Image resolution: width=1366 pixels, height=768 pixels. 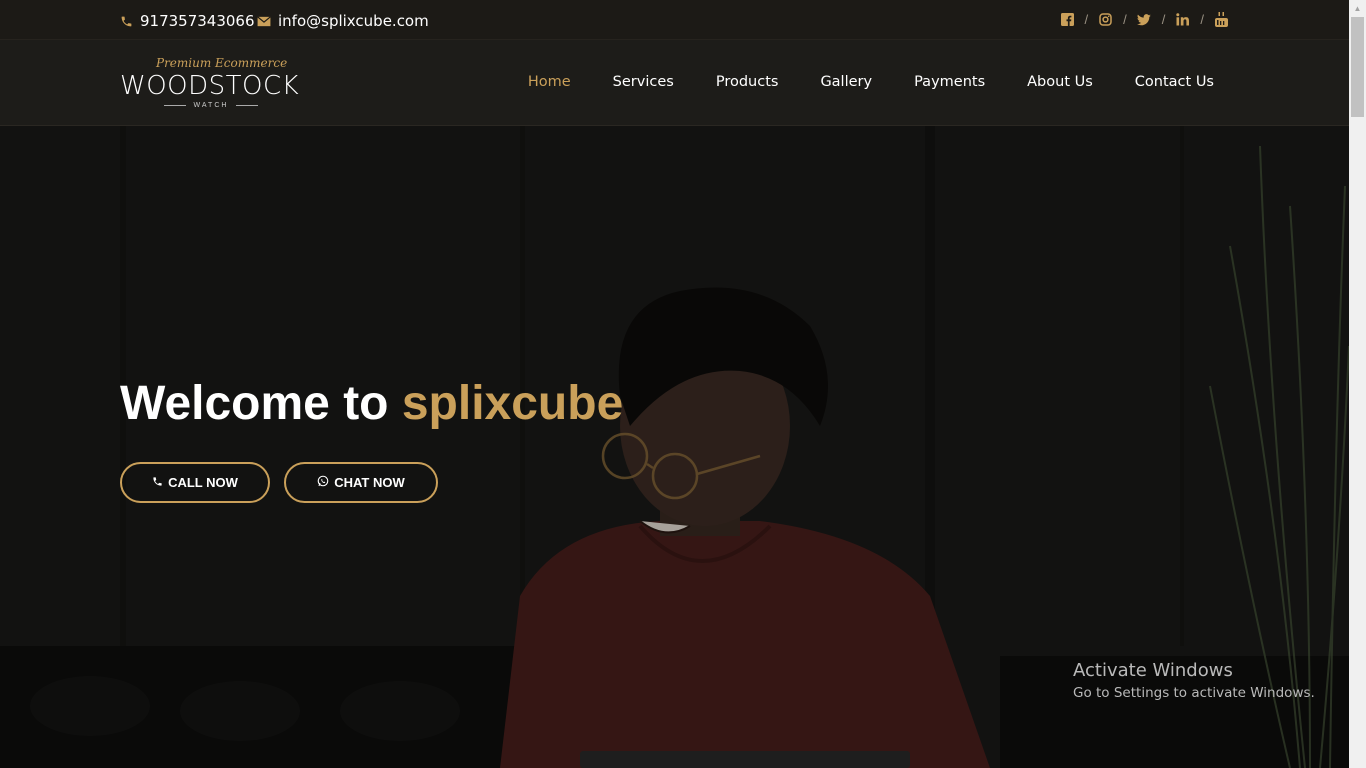 What do you see at coordinates (949, 82) in the screenshot?
I see `nav-payments: Payments` at bounding box center [949, 82].